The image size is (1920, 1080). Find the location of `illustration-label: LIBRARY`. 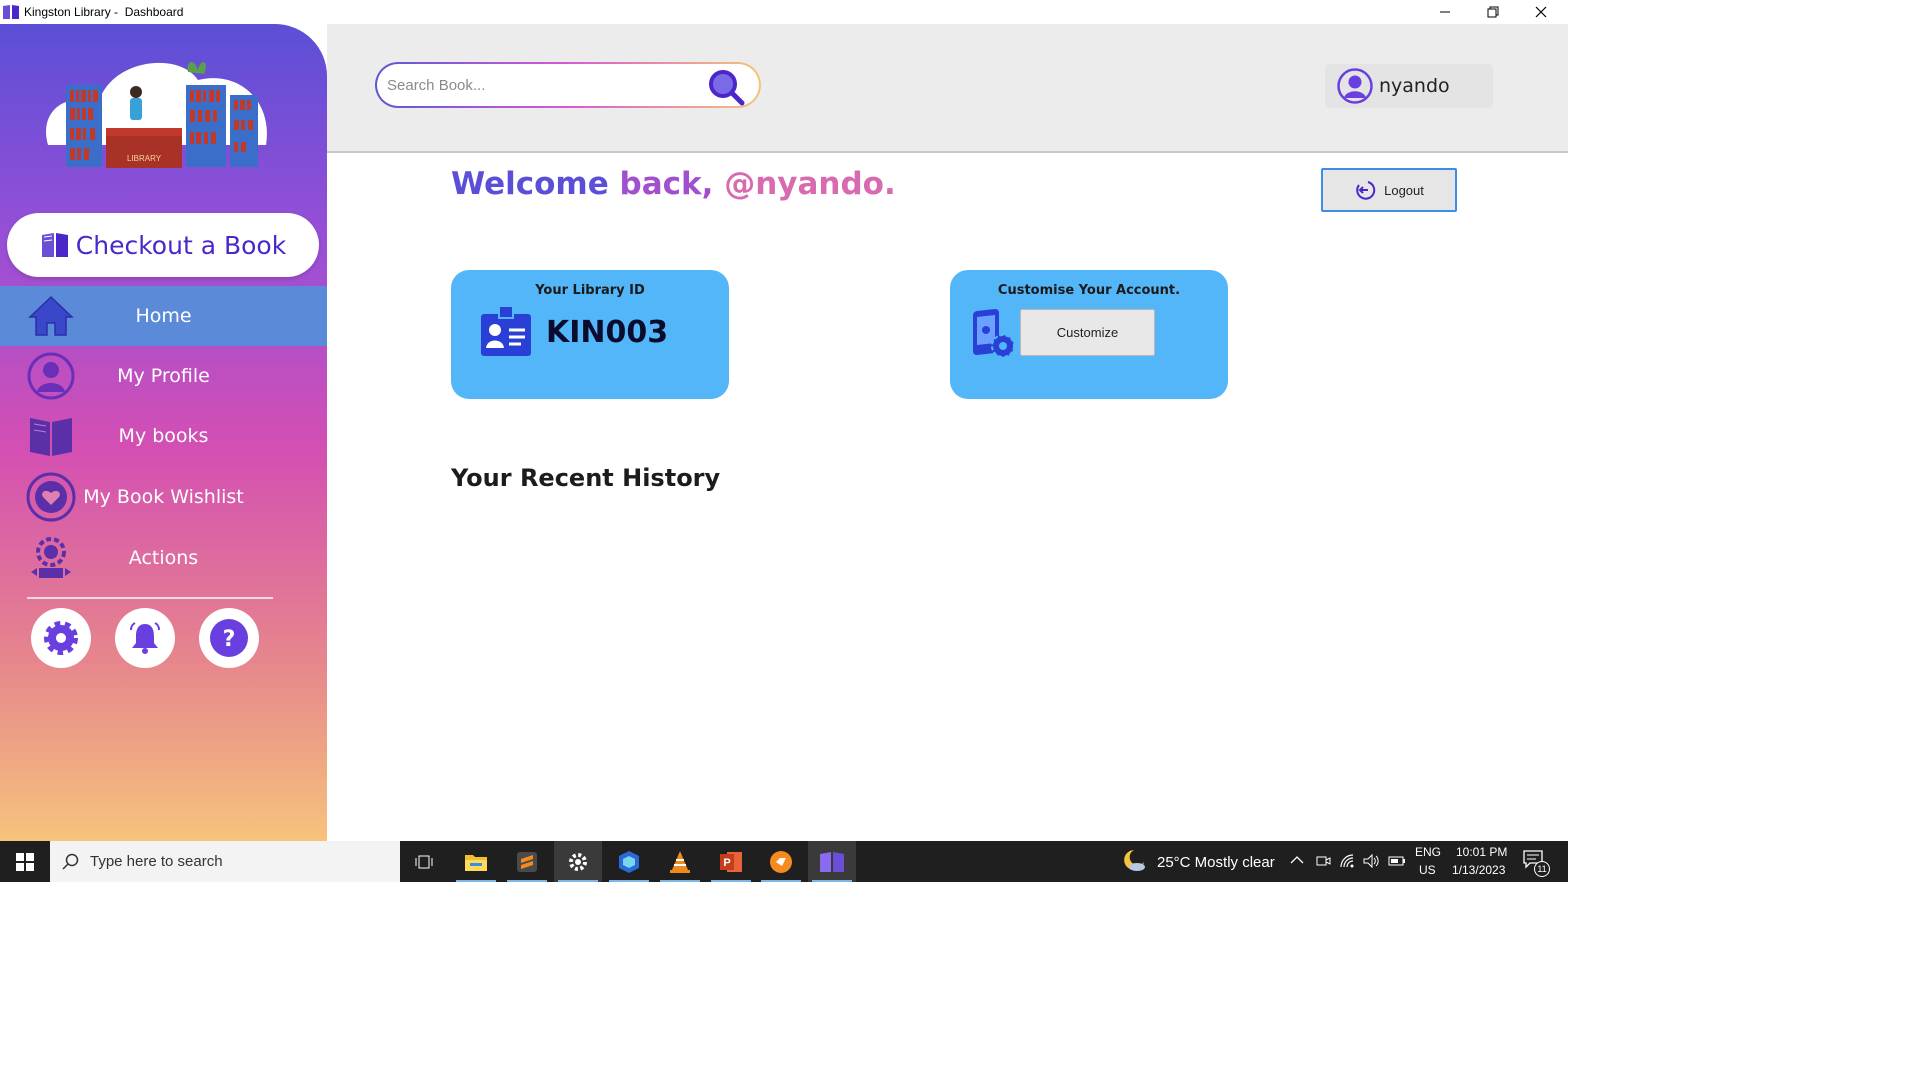

illustration-label: LIBRARY is located at coordinates (144, 158).